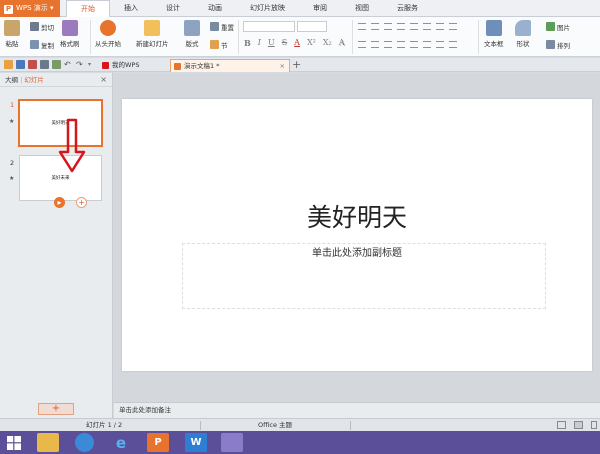 The height and width of the screenshot is (454, 600). What do you see at coordinates (34, 80) in the screenshot?
I see `slides-tab: 幻灯片` at bounding box center [34, 80].